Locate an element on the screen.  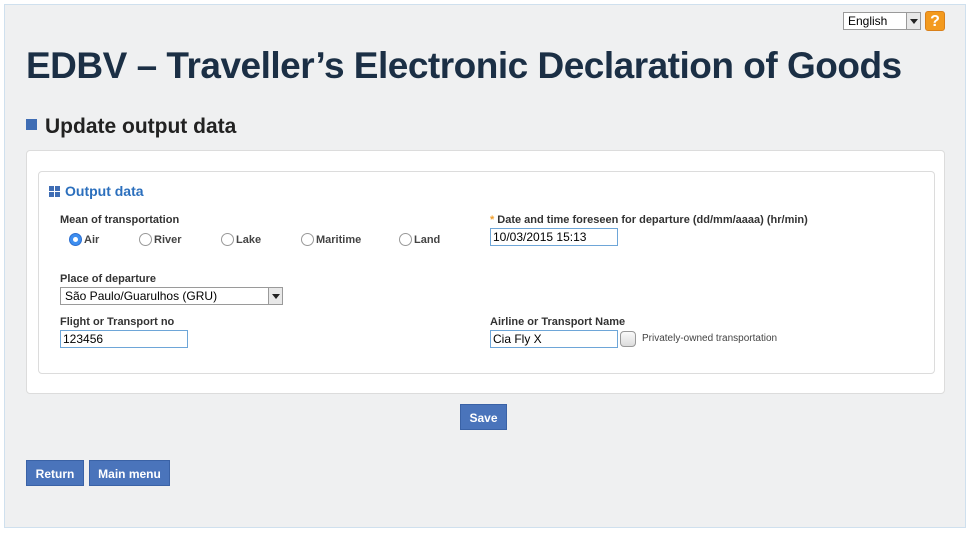
radio-option-maritime: Maritime is located at coordinates (331, 239).